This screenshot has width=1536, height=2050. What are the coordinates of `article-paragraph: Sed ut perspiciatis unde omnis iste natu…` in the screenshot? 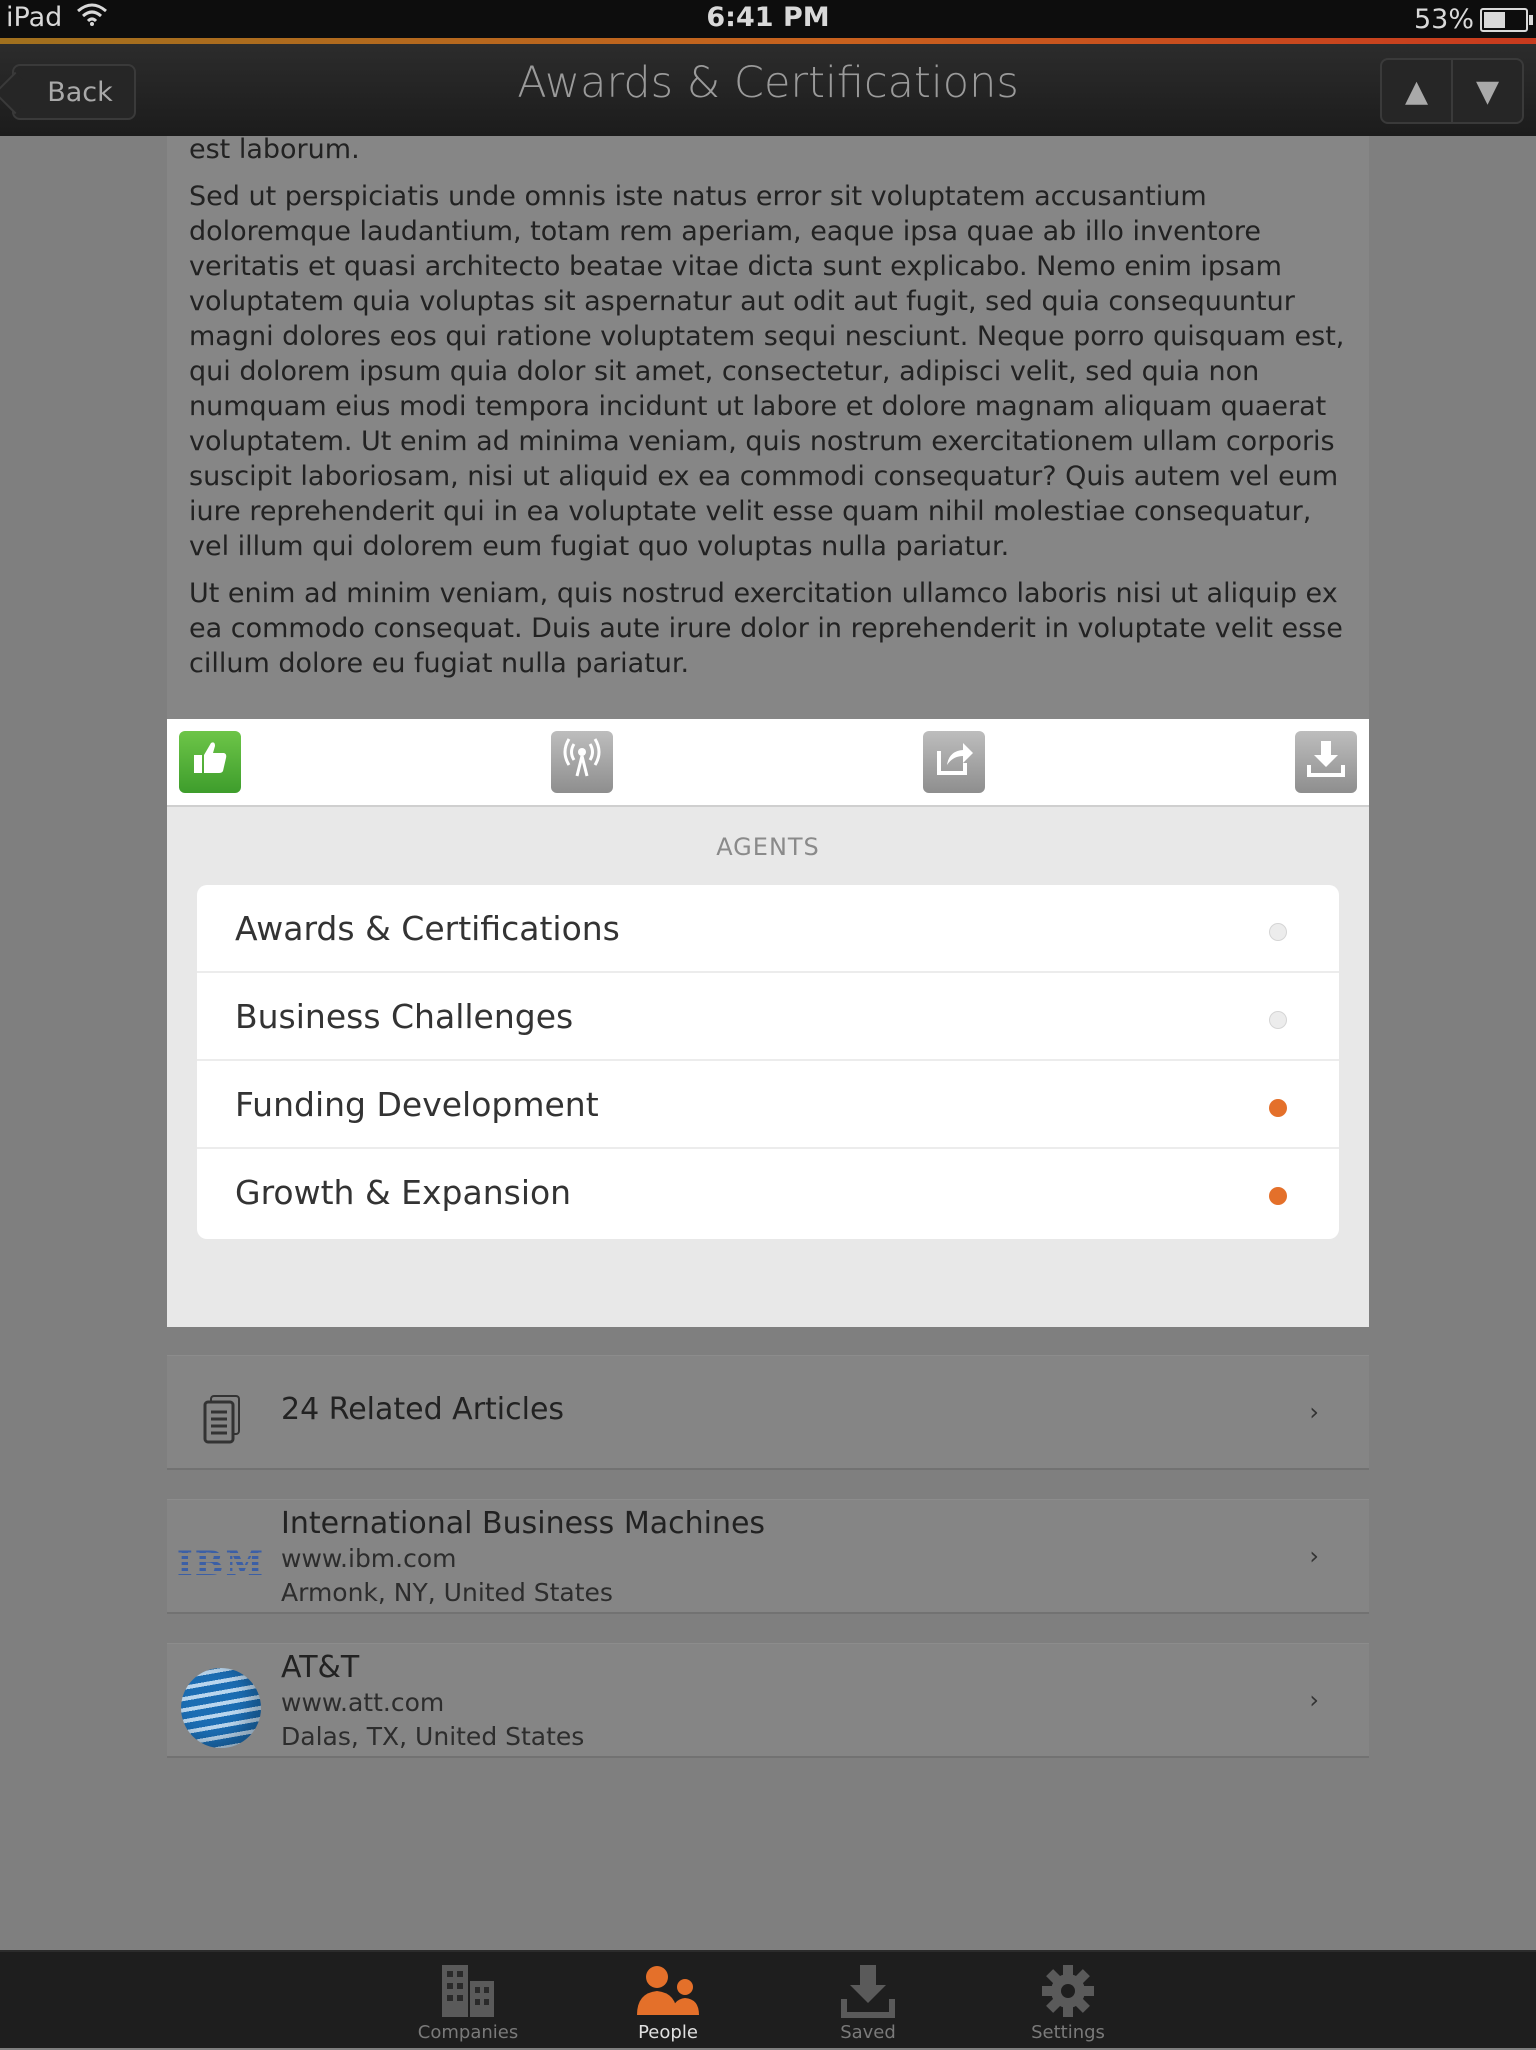 It's located at (767, 371).